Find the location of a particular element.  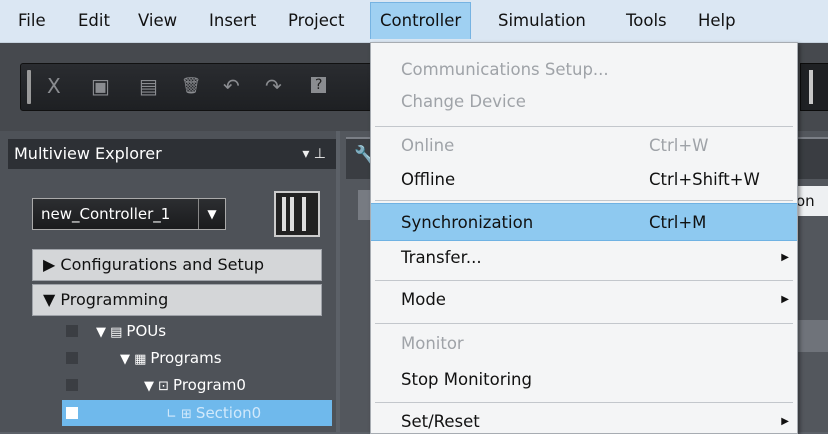

menu-controller: Controller is located at coordinates (421, 20).